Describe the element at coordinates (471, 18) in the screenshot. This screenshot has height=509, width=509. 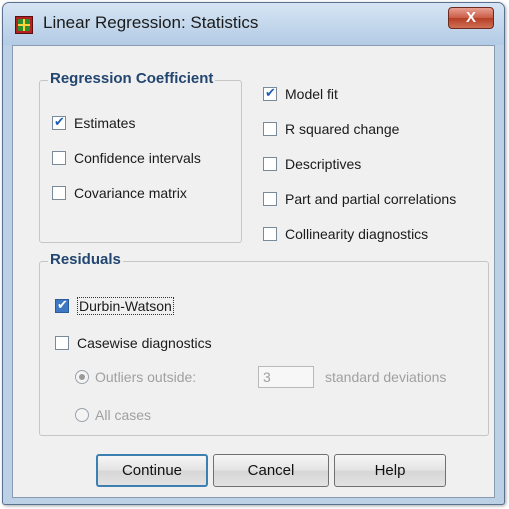
I see `close-button: X` at that location.